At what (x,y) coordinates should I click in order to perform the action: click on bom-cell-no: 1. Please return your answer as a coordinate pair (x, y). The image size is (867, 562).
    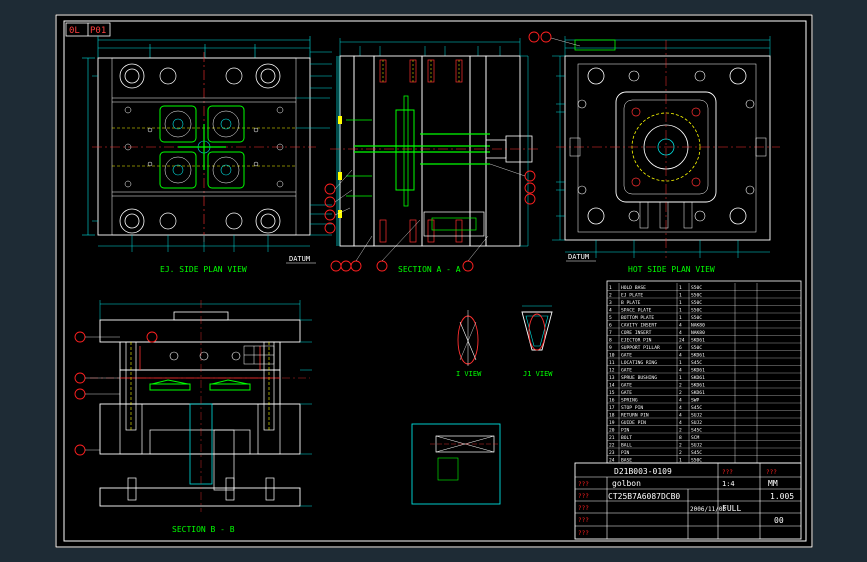
    Looking at the image, I should click on (610, 288).